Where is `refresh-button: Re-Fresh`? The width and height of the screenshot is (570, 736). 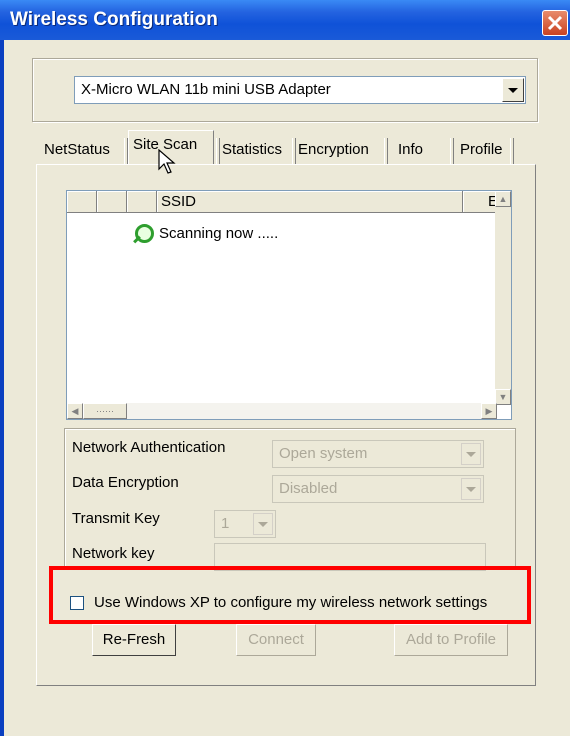
refresh-button: Re-Fresh is located at coordinates (134, 640).